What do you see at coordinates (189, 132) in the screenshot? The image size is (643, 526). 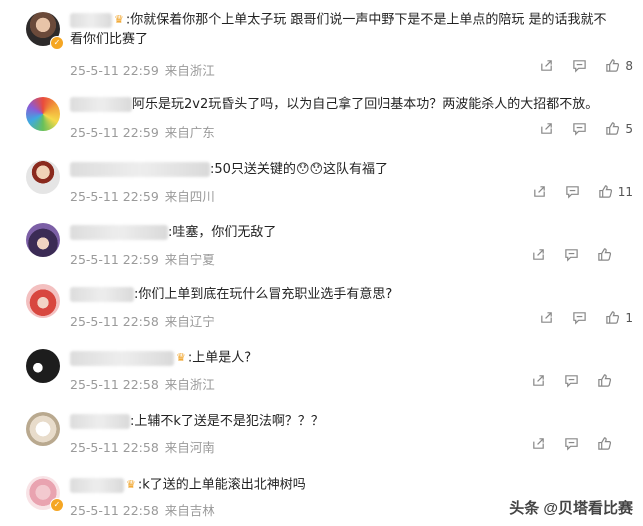 I see `location: 来自广东` at bounding box center [189, 132].